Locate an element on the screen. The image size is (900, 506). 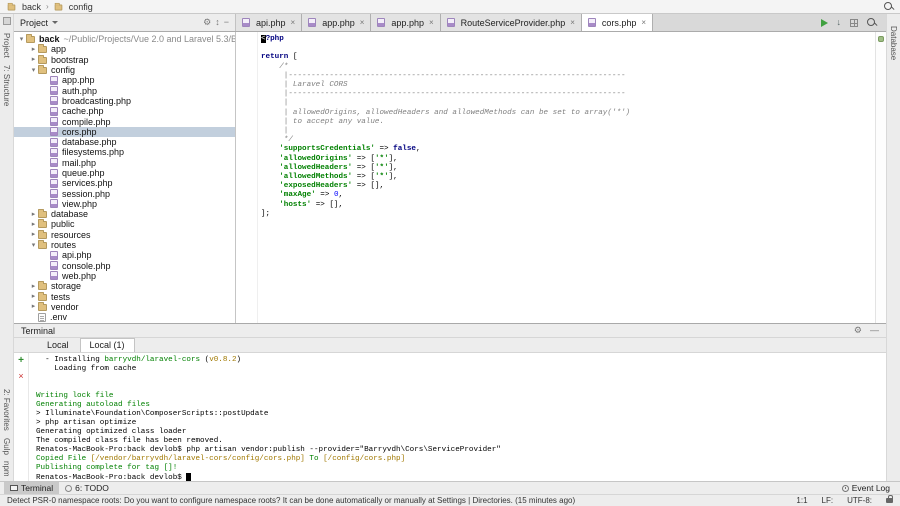
line-separator: LF: is located at coordinates (828, 500).